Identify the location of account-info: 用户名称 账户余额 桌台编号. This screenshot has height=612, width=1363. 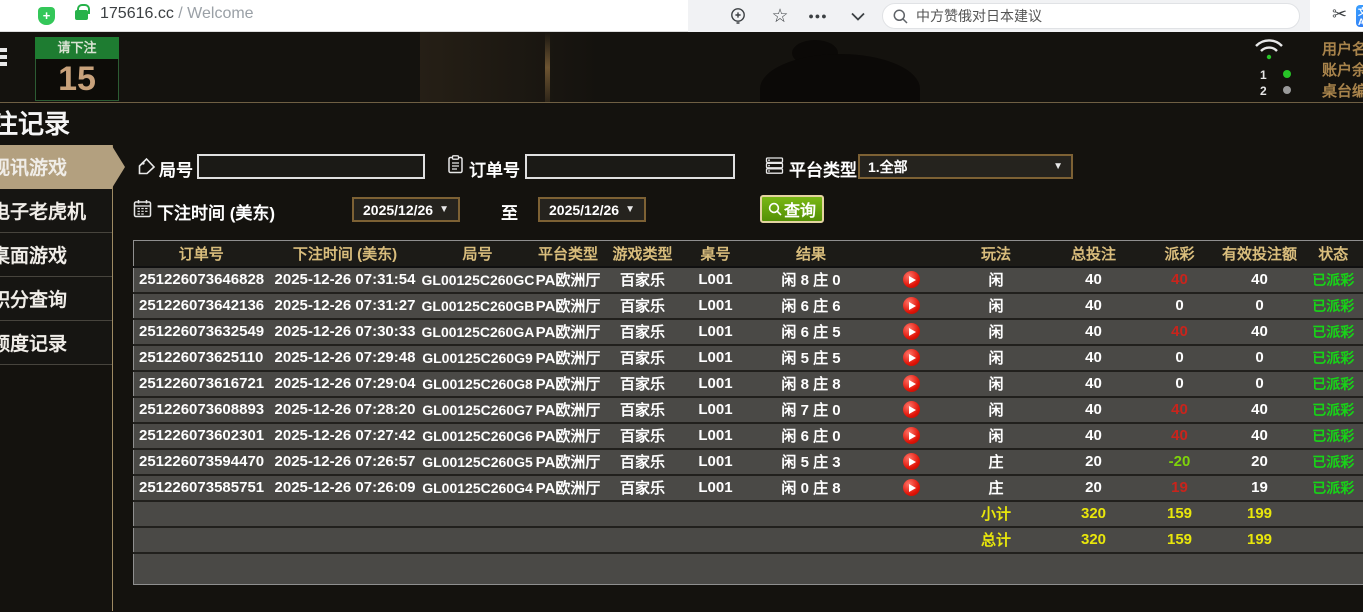
(1342, 70).